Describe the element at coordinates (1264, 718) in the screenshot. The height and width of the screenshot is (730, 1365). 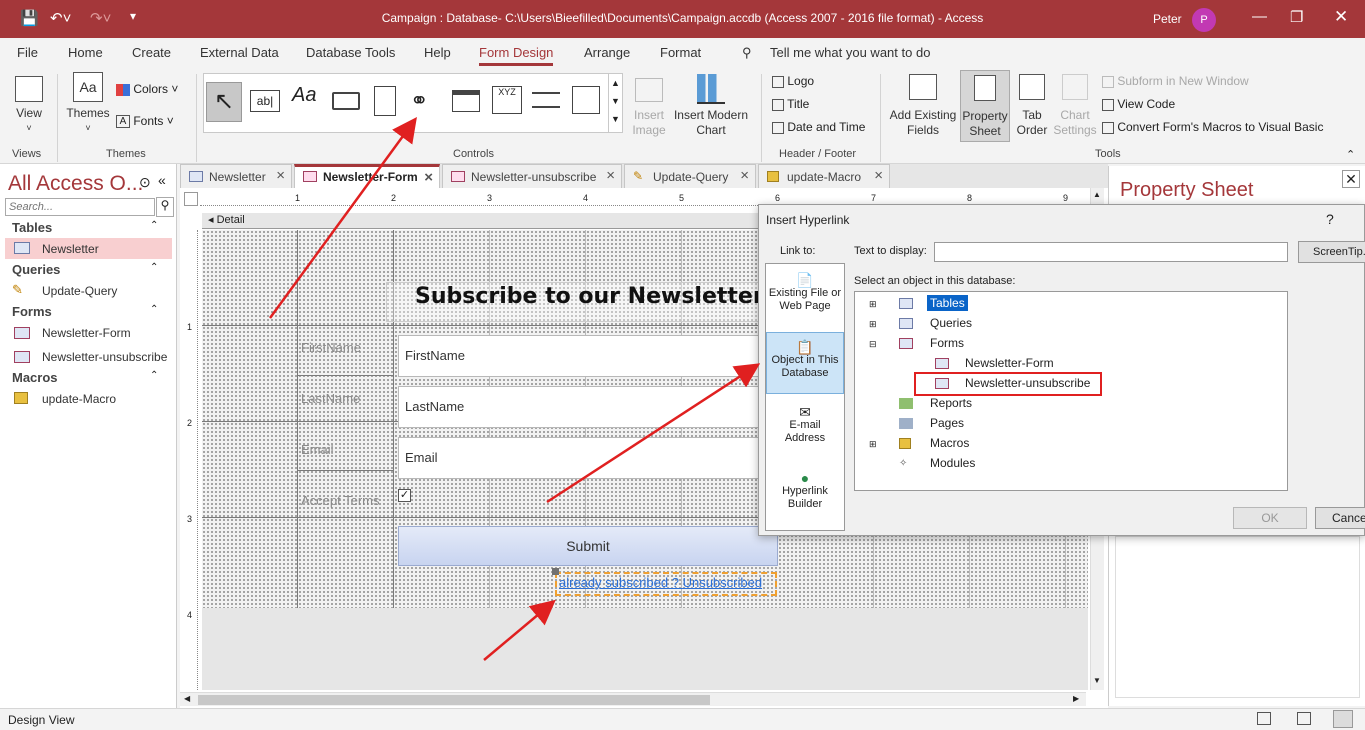
I see `form-view-icon` at that location.